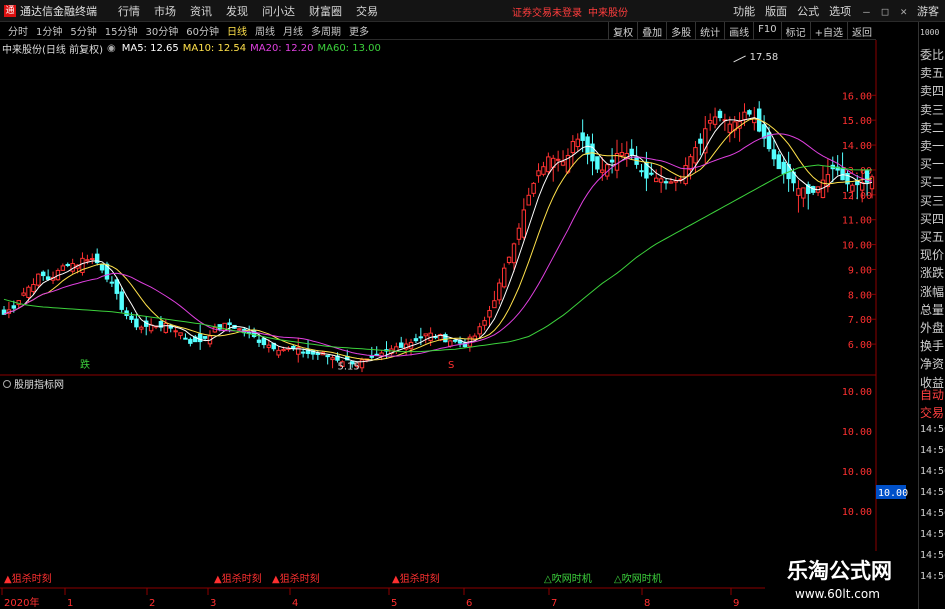  What do you see at coordinates (932, 91) in the screenshot?
I see `side-item-2: 卖四` at bounding box center [932, 91].